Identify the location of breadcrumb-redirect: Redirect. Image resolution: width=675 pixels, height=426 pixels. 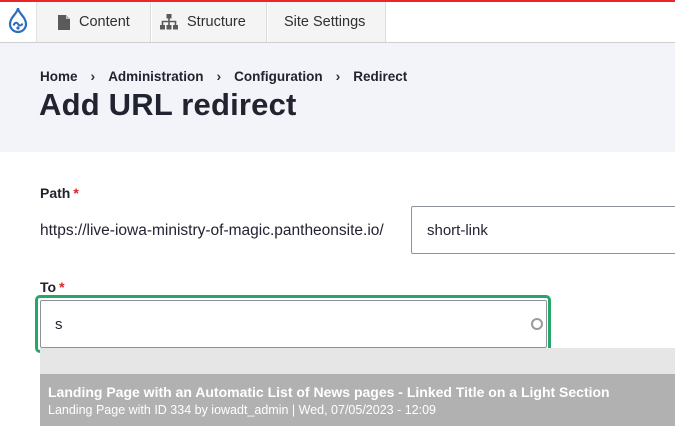
(380, 76).